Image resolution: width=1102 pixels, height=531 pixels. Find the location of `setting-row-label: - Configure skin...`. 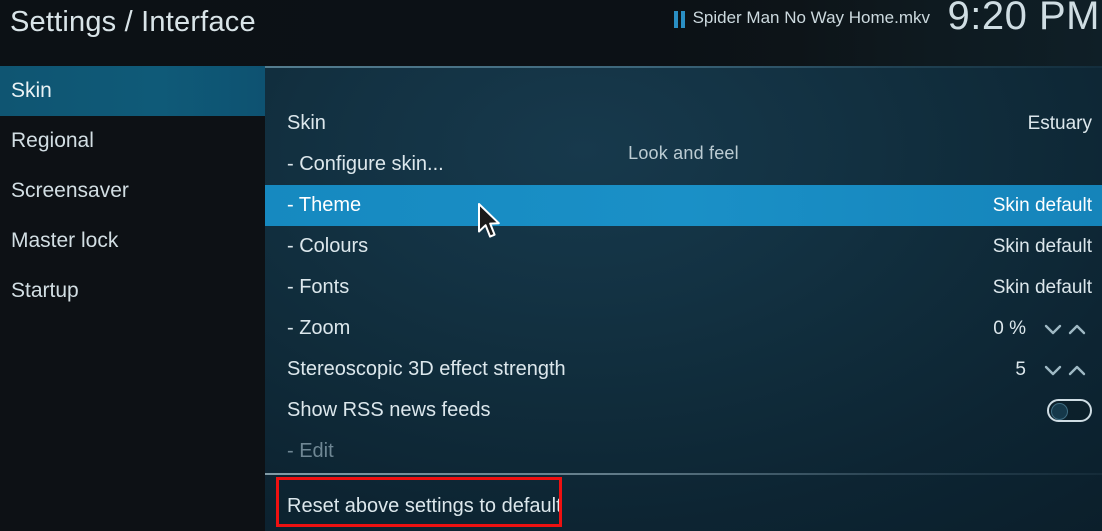

setting-row-label: - Configure skin... is located at coordinates (365, 164).